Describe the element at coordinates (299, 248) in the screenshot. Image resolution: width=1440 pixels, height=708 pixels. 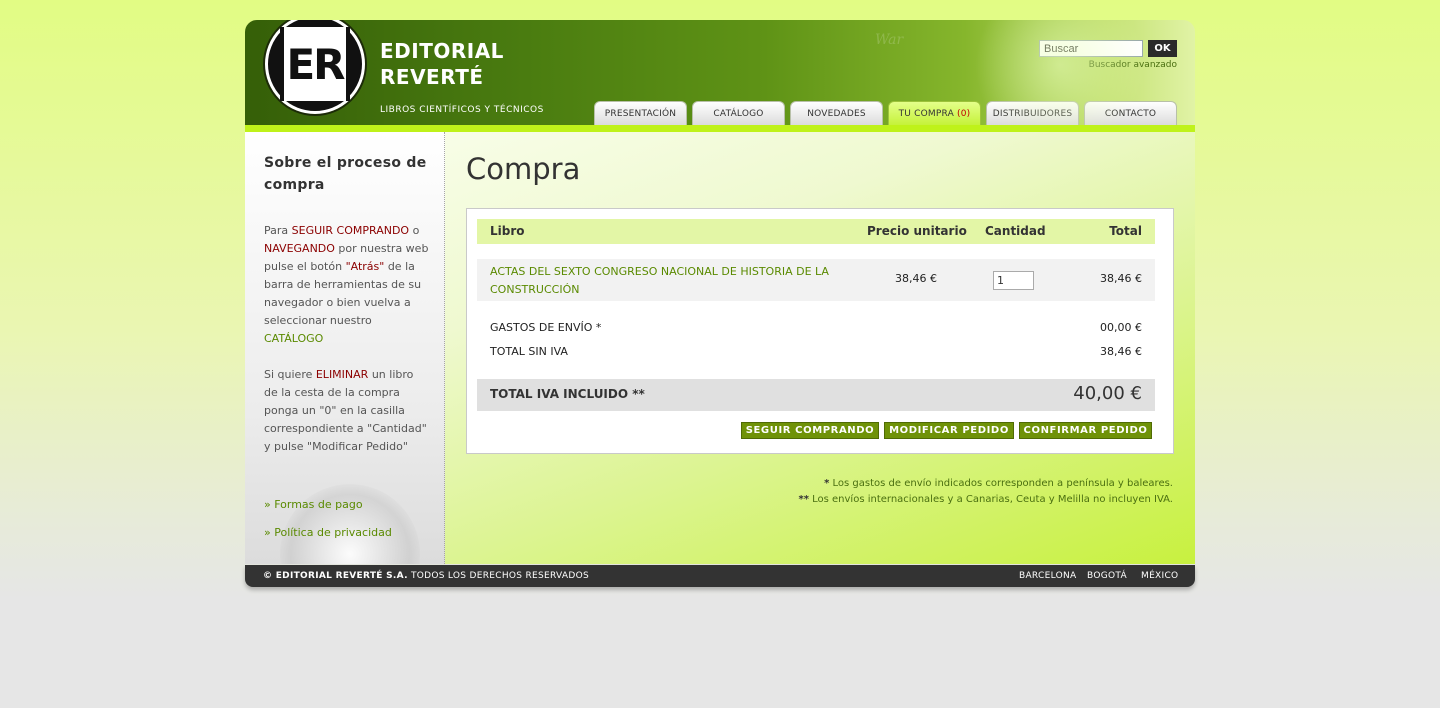
I see `navegando-link: NAVEGANDO` at that location.